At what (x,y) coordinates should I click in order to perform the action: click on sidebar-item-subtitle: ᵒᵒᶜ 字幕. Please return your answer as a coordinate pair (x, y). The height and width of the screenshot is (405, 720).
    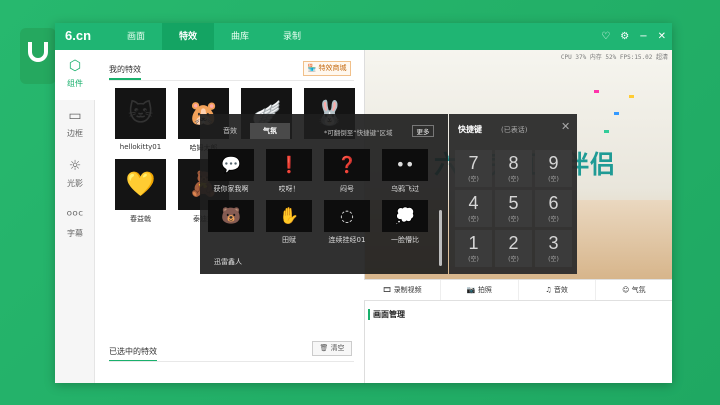
    Looking at the image, I should click on (75, 225).